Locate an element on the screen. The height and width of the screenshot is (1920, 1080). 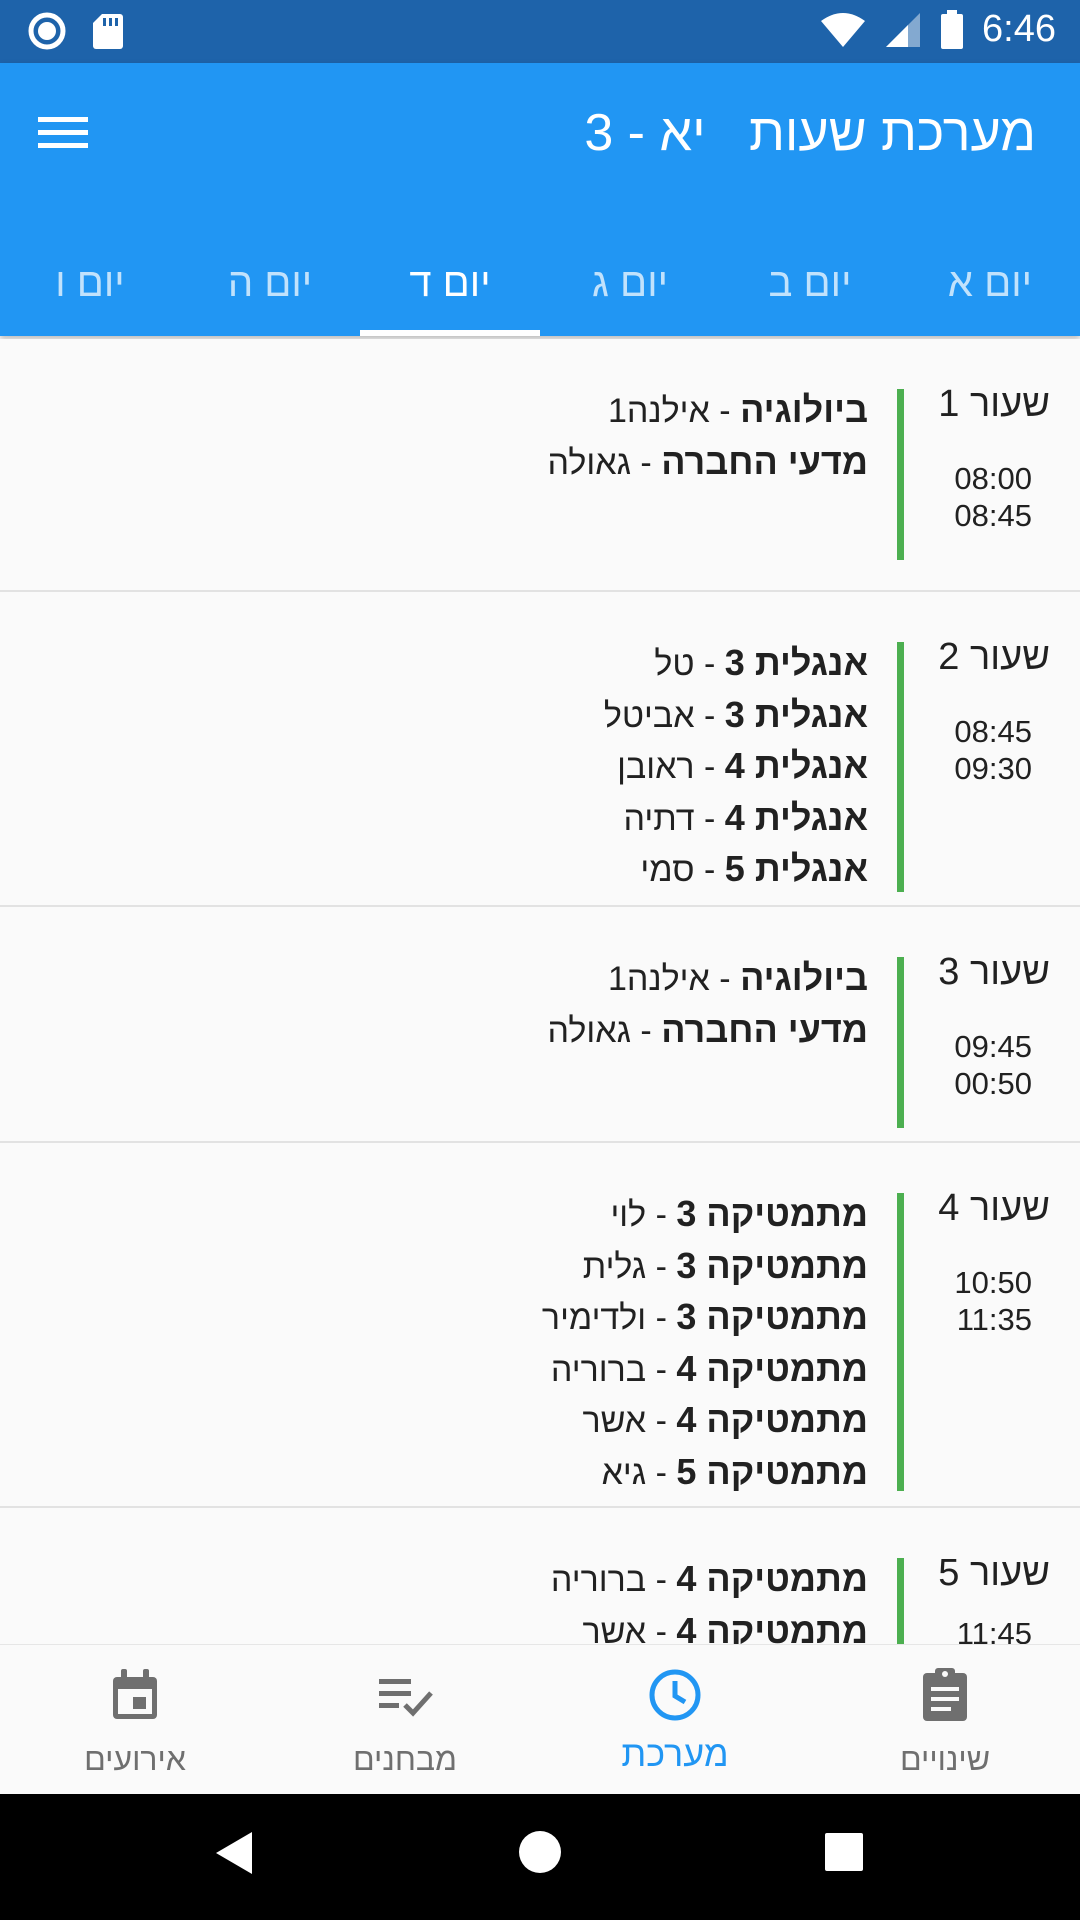
cell-signal-icon is located at coordinates (903, 29).